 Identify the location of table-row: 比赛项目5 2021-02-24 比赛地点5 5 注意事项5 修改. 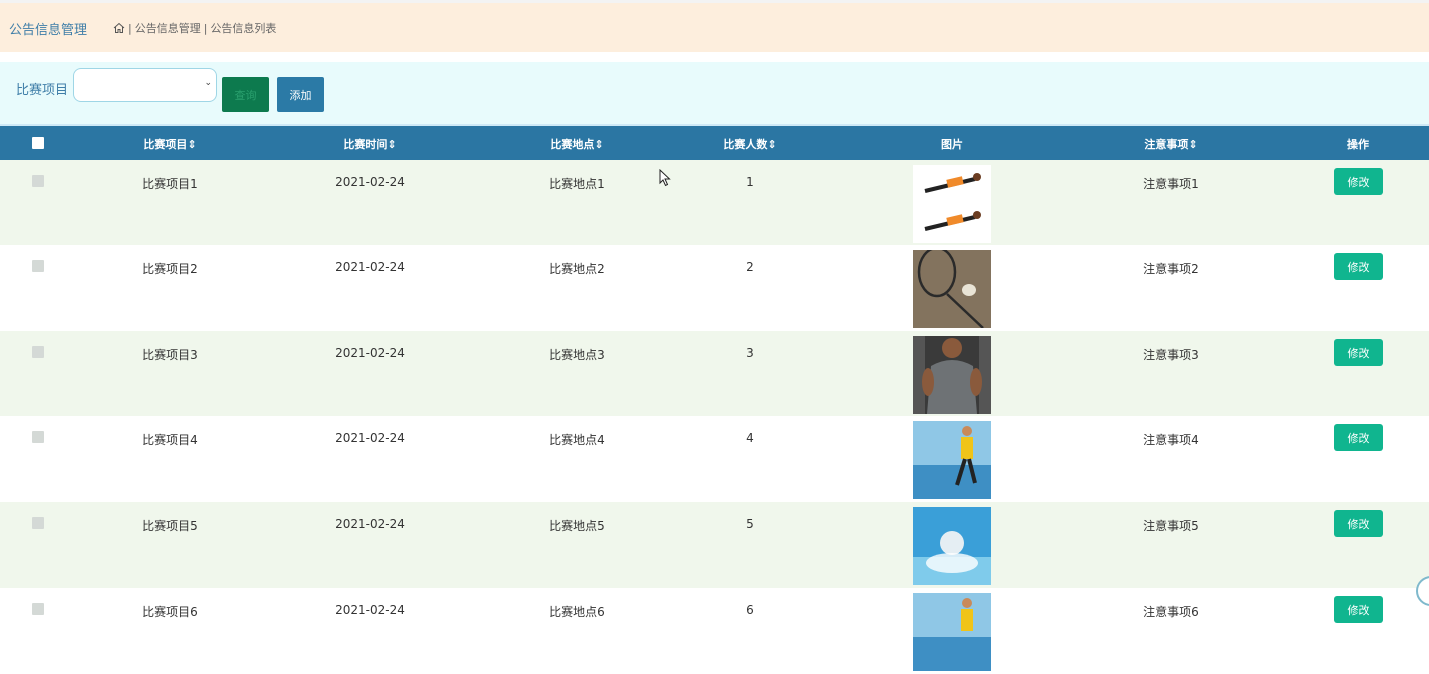
(714, 545).